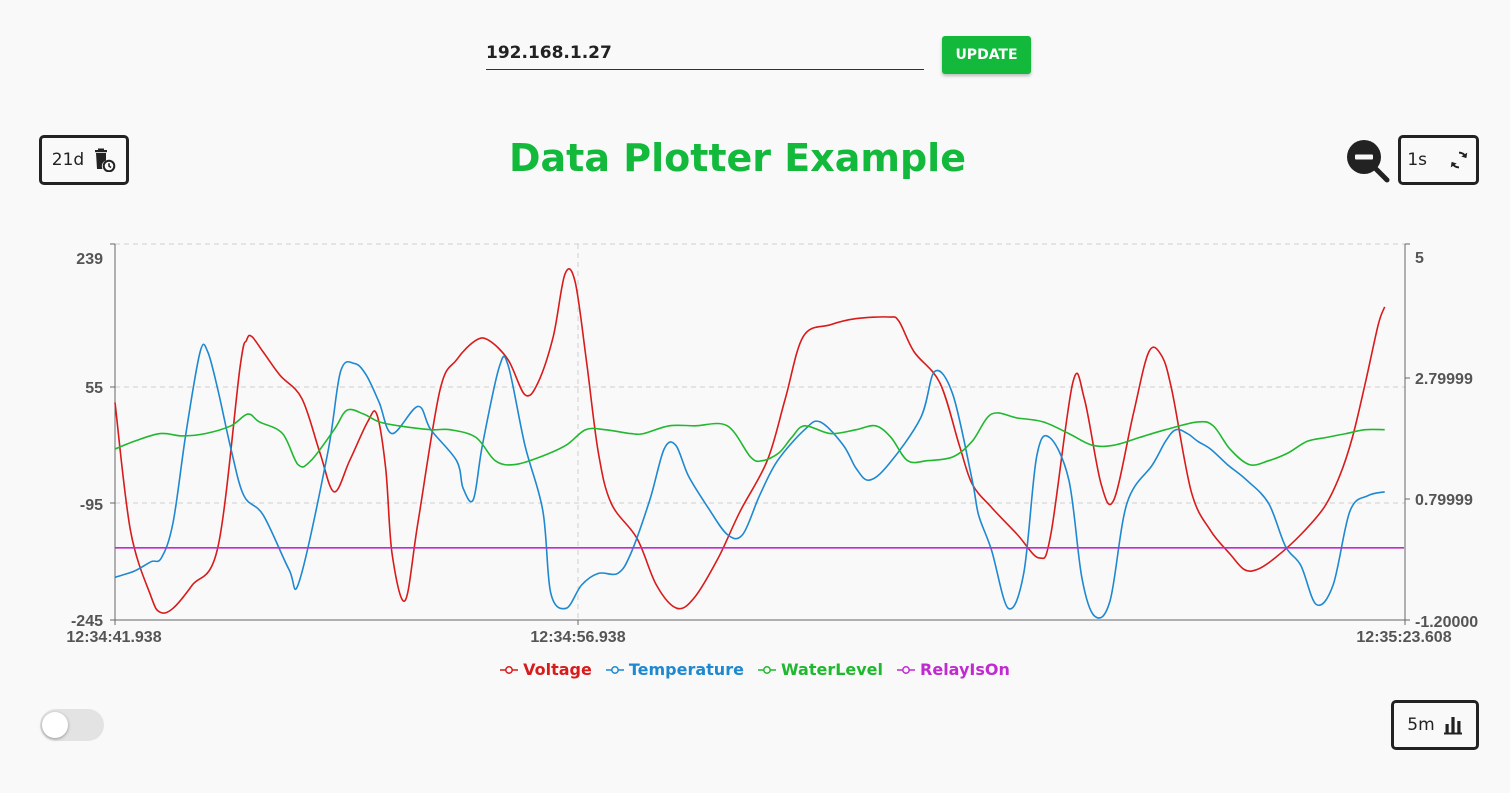  Describe the element at coordinates (1459, 160) in the screenshot. I see `refresh-icon` at that location.